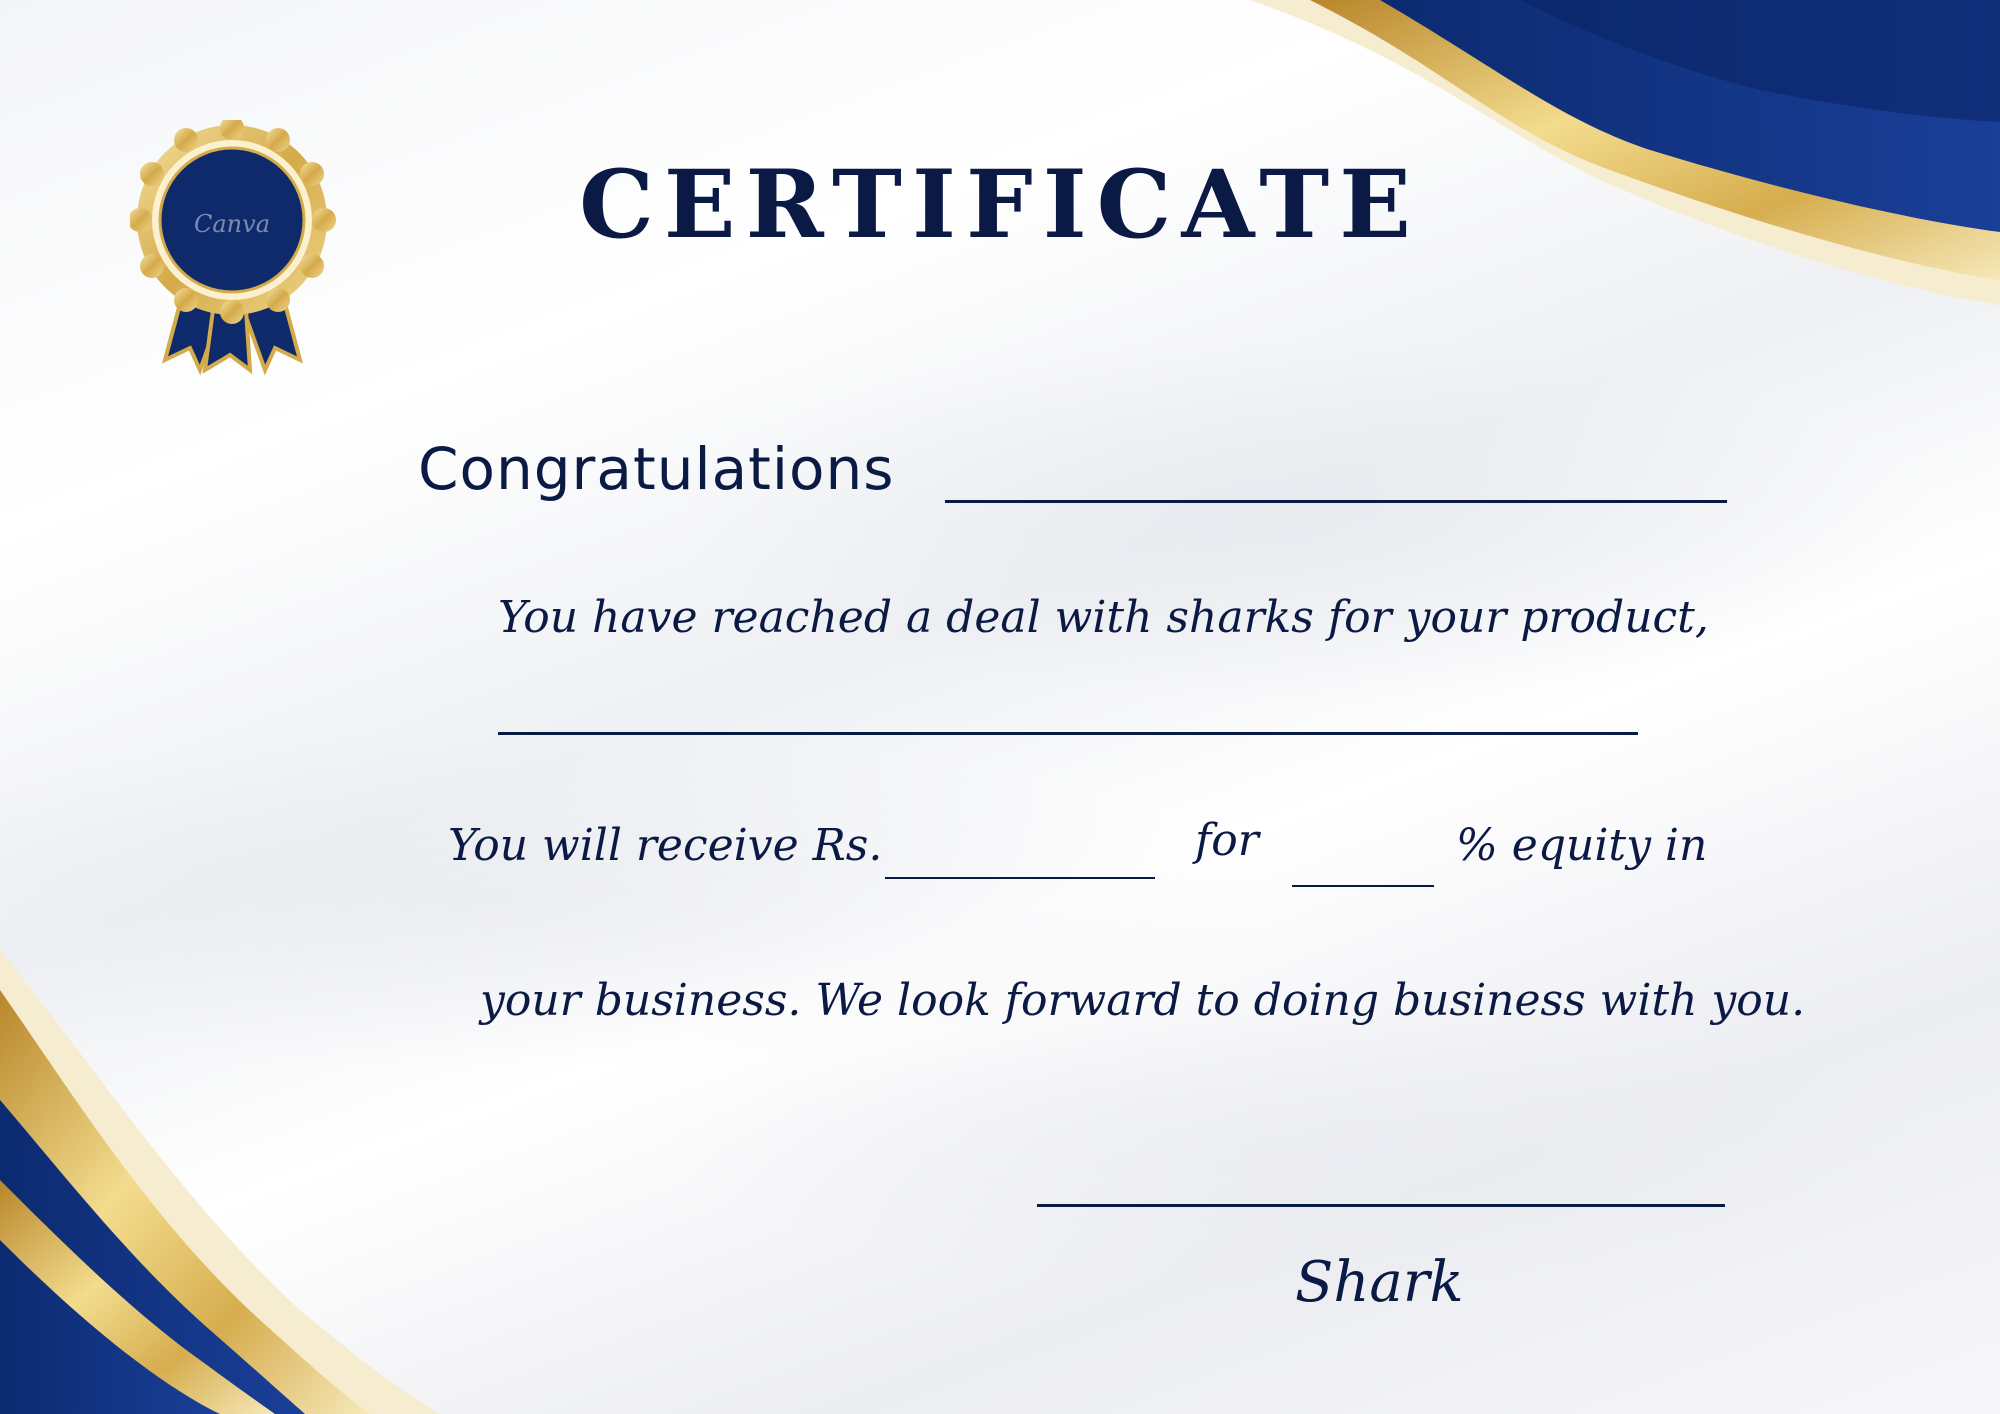  Describe the element at coordinates (1381, 1205) in the screenshot. I see `signature-line` at that location.